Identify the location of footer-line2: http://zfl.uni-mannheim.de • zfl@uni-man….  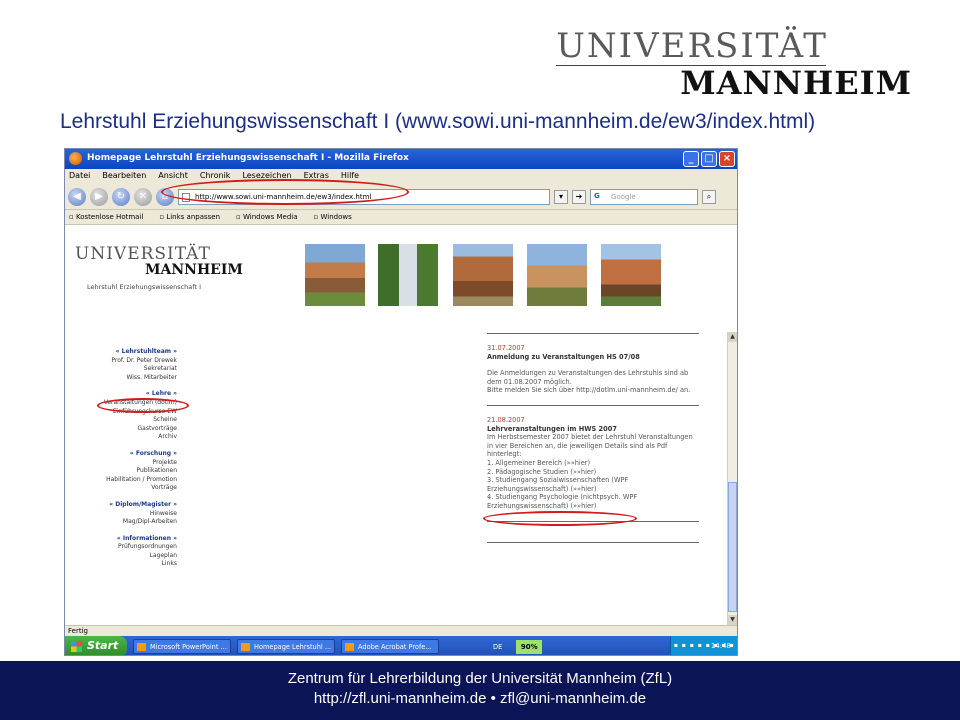
(480, 699).